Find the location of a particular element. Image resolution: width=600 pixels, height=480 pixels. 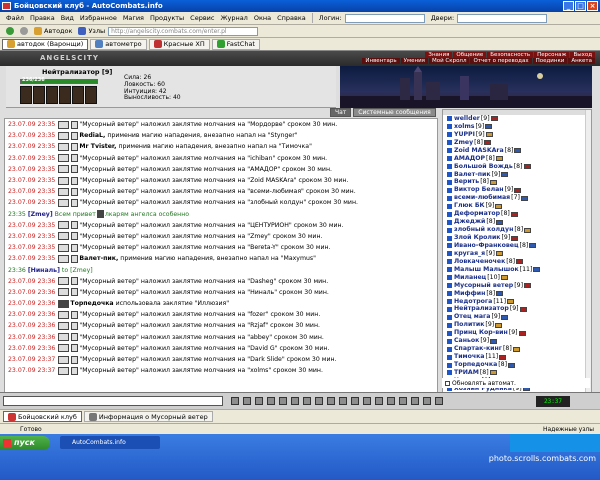

menu-products: Продукты is located at coordinates (167, 18).